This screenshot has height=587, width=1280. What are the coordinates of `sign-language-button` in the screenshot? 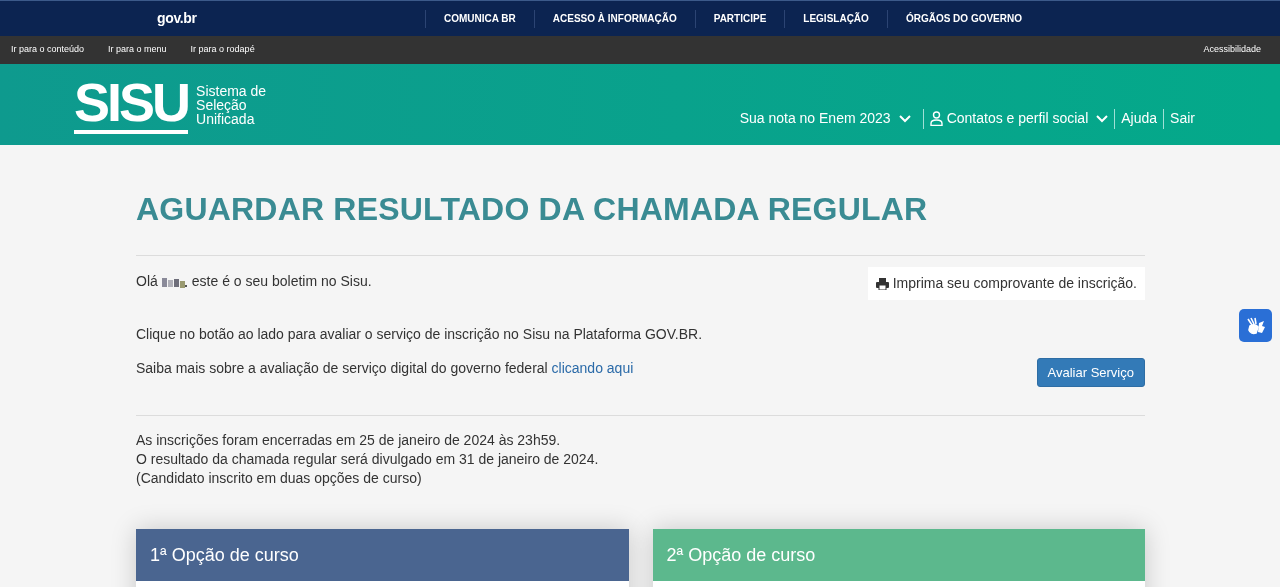 It's located at (1255, 325).